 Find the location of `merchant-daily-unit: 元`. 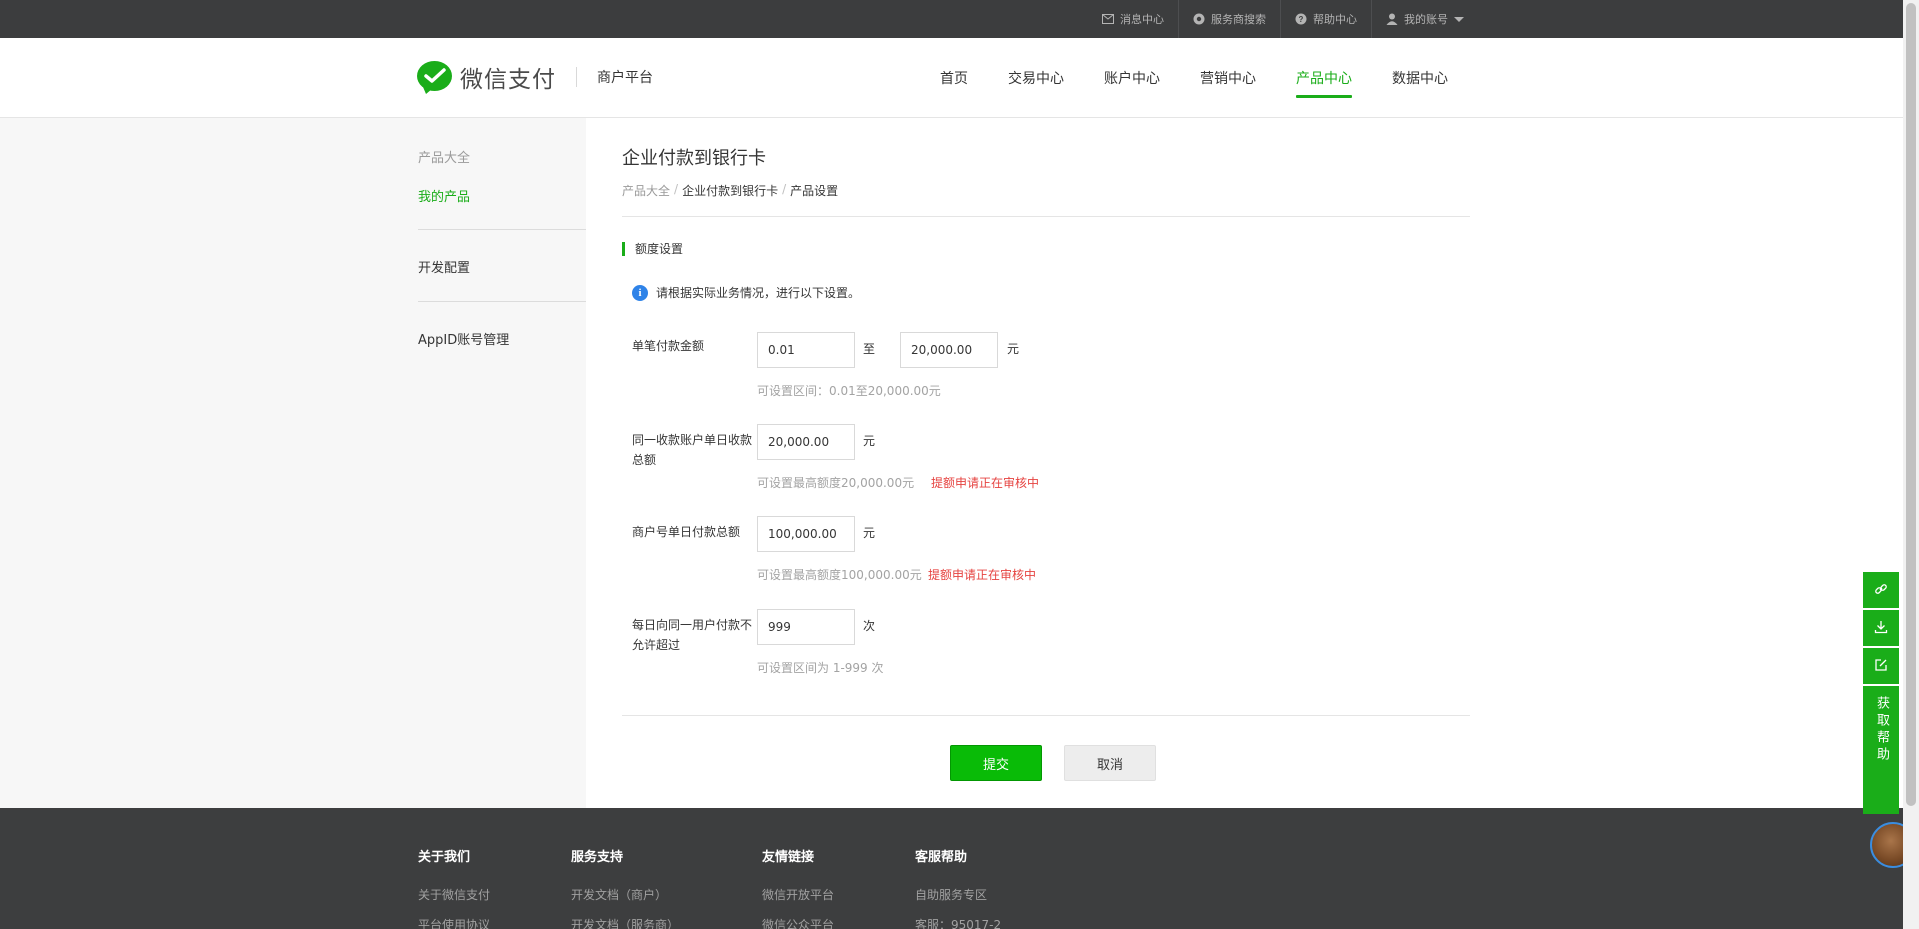

merchant-daily-unit: 元 is located at coordinates (869, 533).